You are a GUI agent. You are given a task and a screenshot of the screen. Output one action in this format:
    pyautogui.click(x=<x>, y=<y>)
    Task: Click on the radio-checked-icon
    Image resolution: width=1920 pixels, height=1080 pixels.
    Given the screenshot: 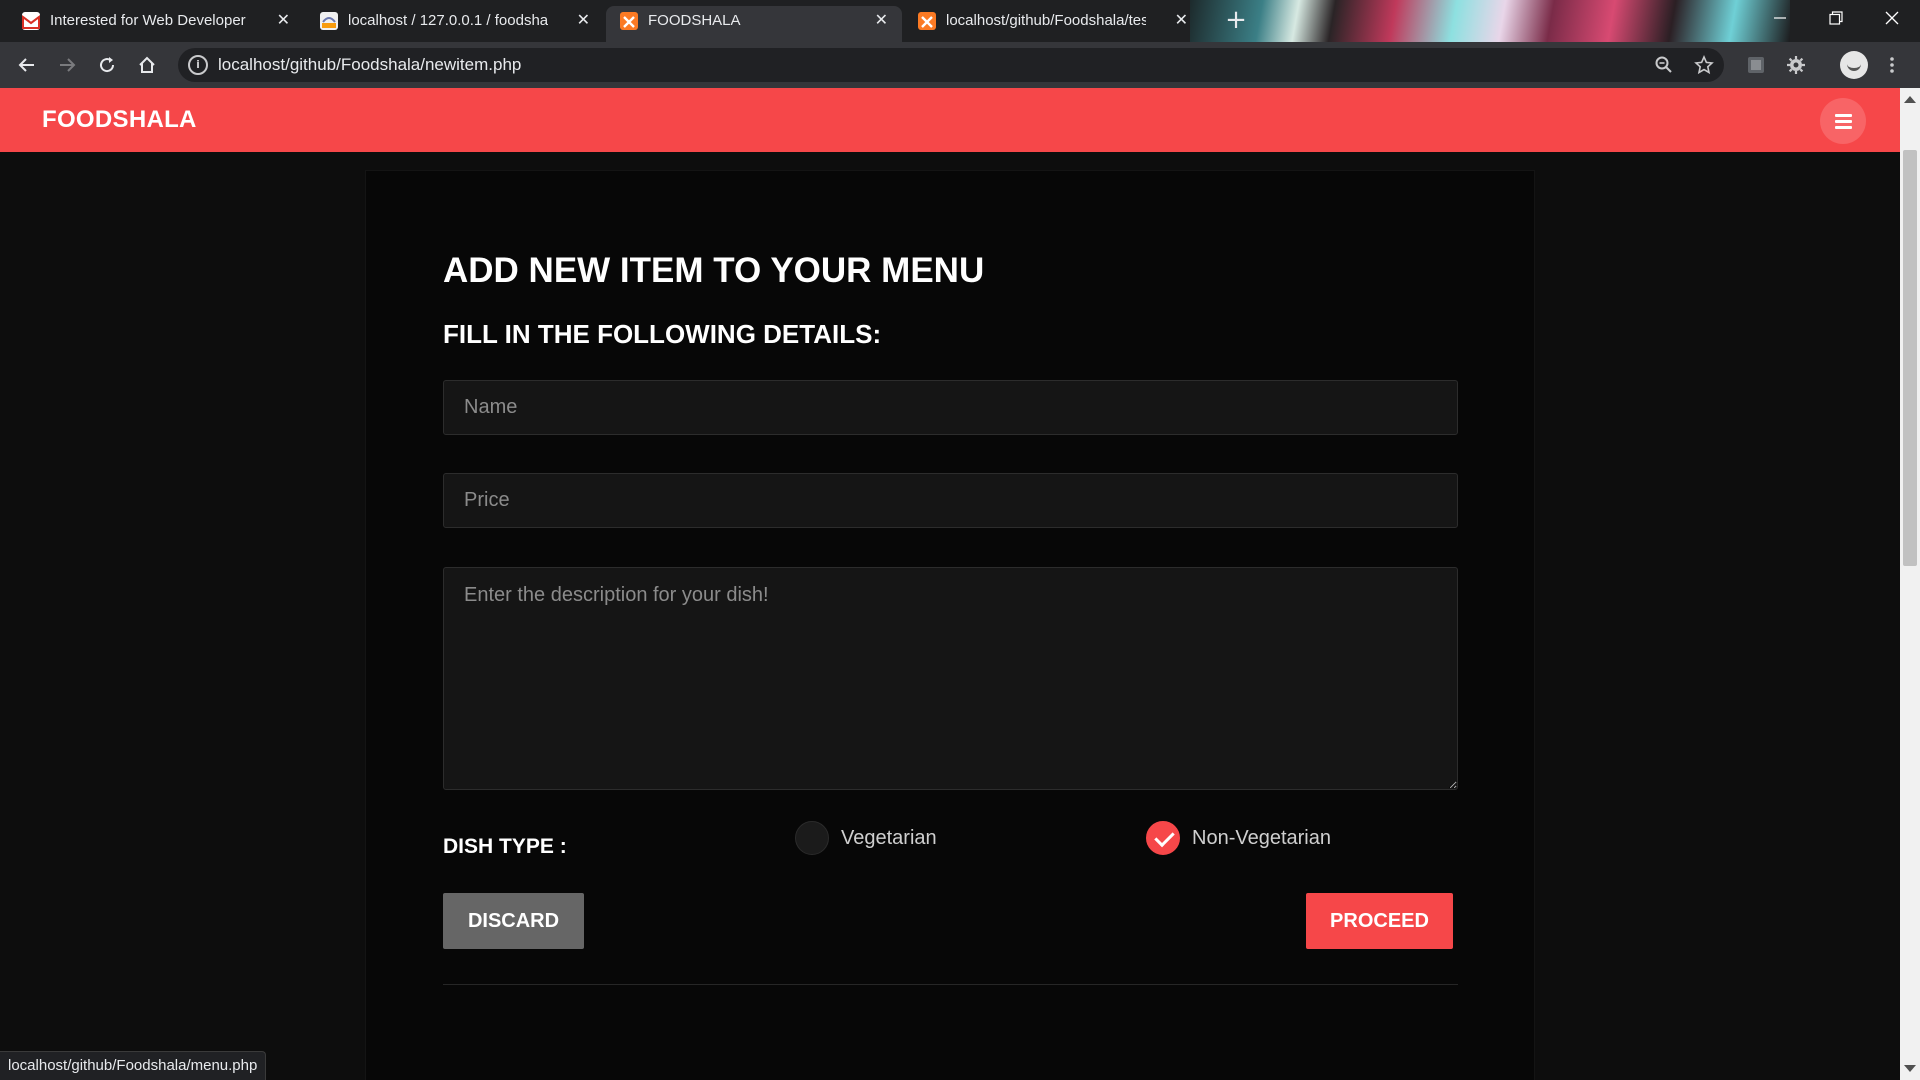 What is the action you would take?
    pyautogui.click(x=1163, y=838)
    